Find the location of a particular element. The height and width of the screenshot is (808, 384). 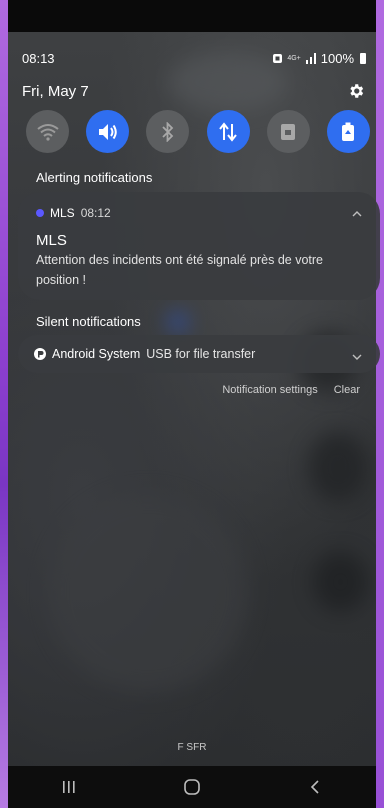

device-frame-left is located at coordinates (4, 404).